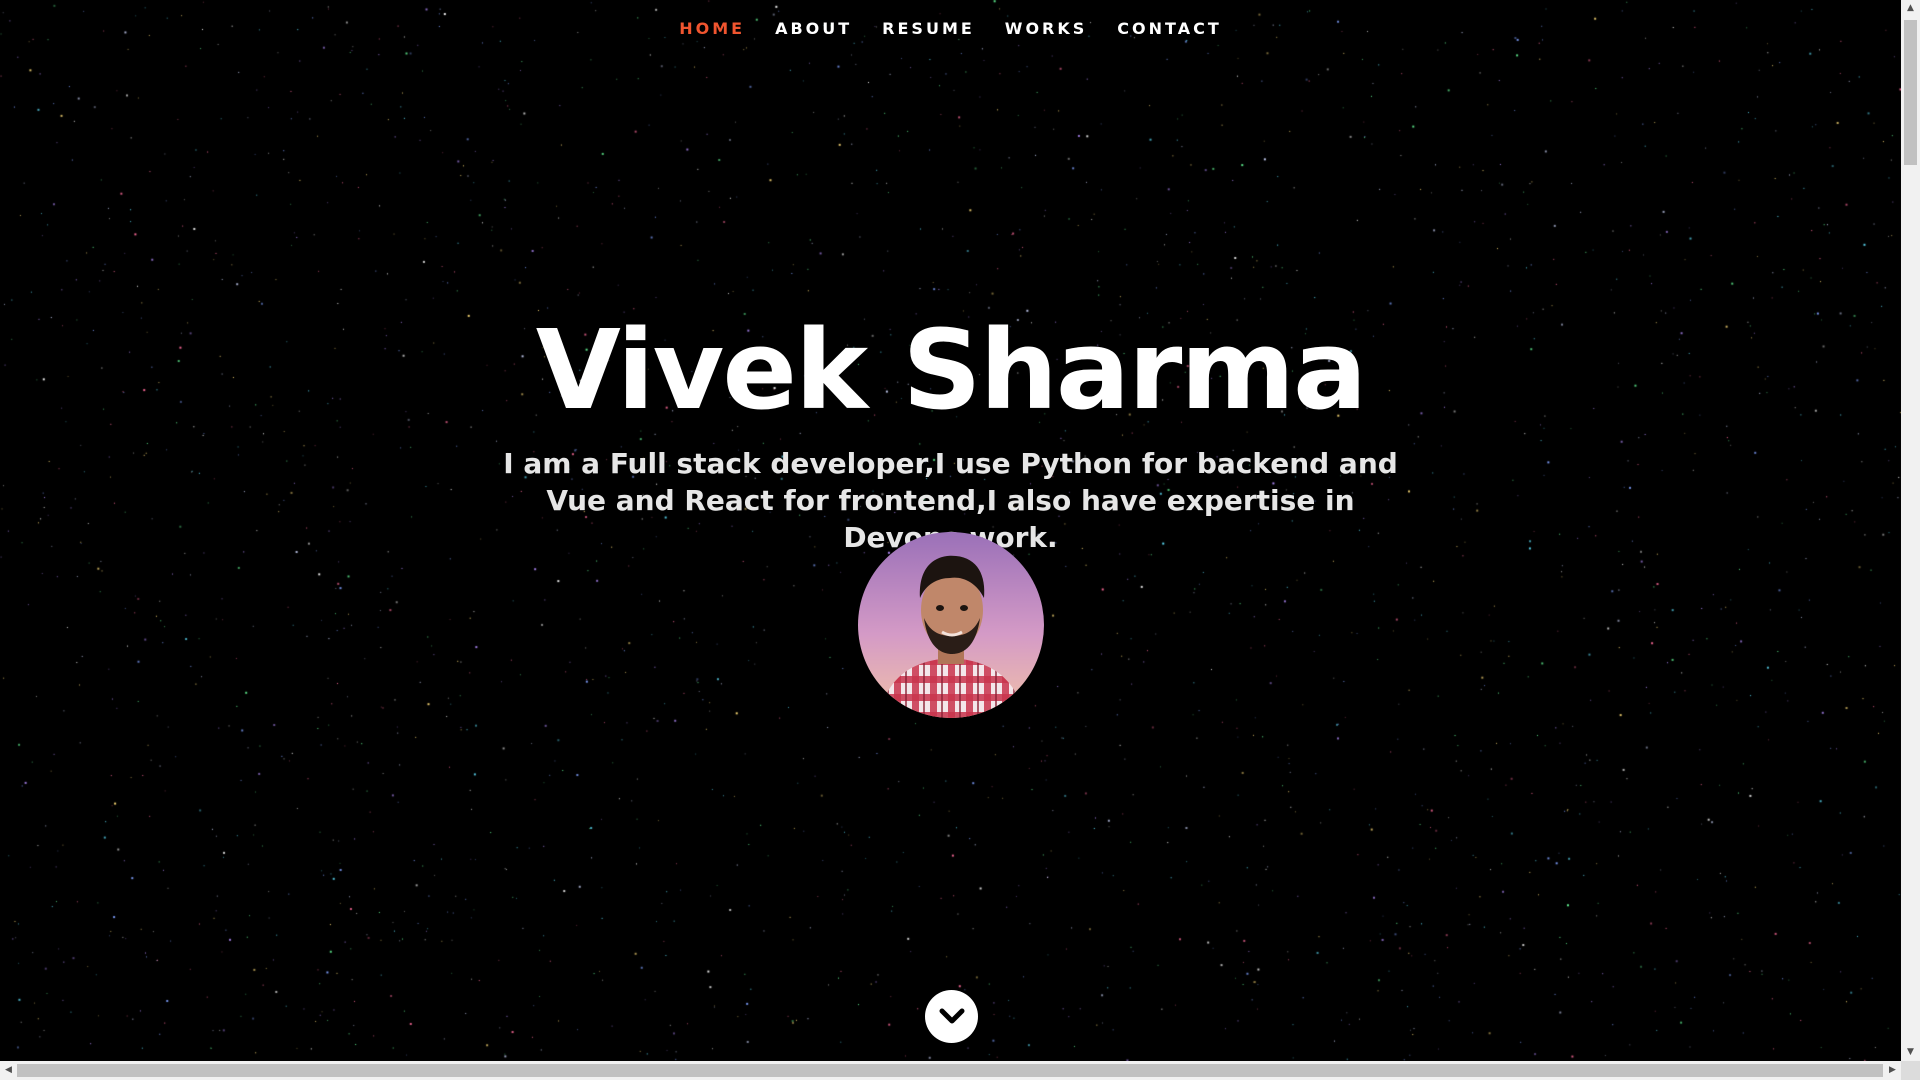 The height and width of the screenshot is (1080, 1920). Describe the element at coordinates (1892, 1070) in the screenshot. I see `scroll-right-arrow: ▶` at that location.